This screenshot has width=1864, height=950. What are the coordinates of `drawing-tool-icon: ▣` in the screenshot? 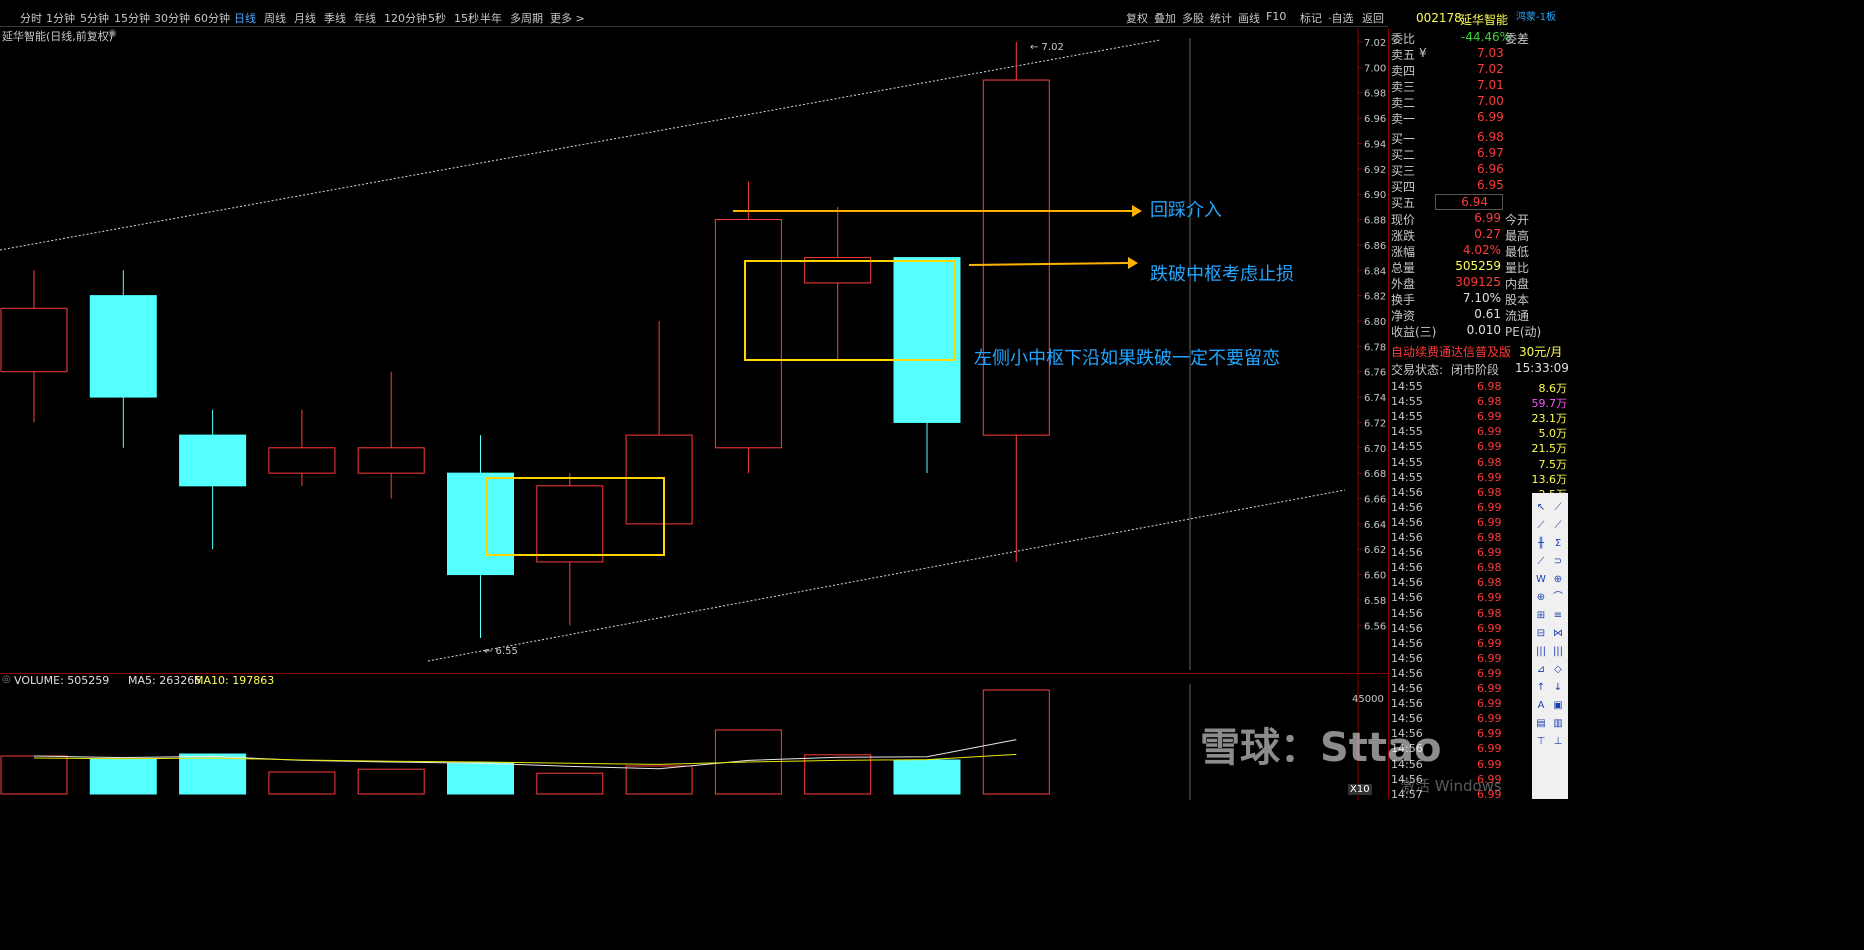 It's located at (1558, 706).